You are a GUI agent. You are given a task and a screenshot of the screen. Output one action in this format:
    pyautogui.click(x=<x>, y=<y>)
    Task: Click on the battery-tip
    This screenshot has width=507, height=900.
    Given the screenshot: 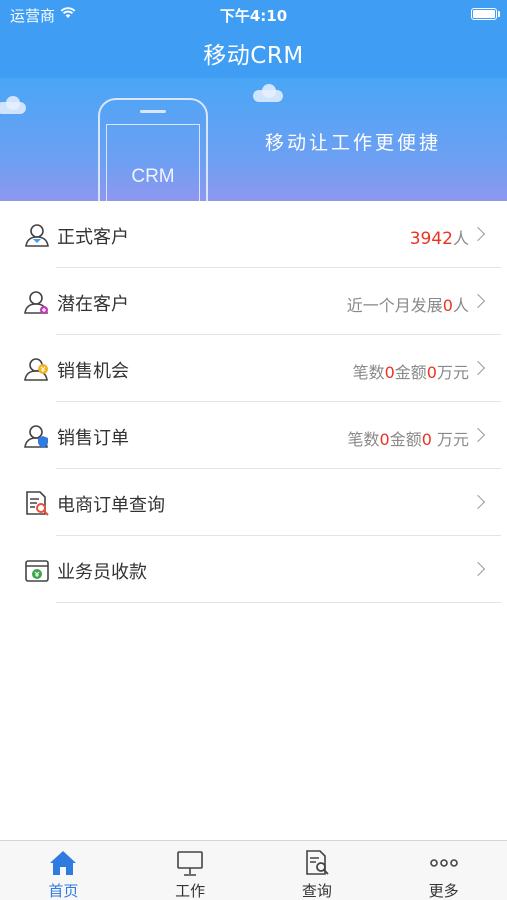 What is the action you would take?
    pyautogui.click(x=499, y=14)
    